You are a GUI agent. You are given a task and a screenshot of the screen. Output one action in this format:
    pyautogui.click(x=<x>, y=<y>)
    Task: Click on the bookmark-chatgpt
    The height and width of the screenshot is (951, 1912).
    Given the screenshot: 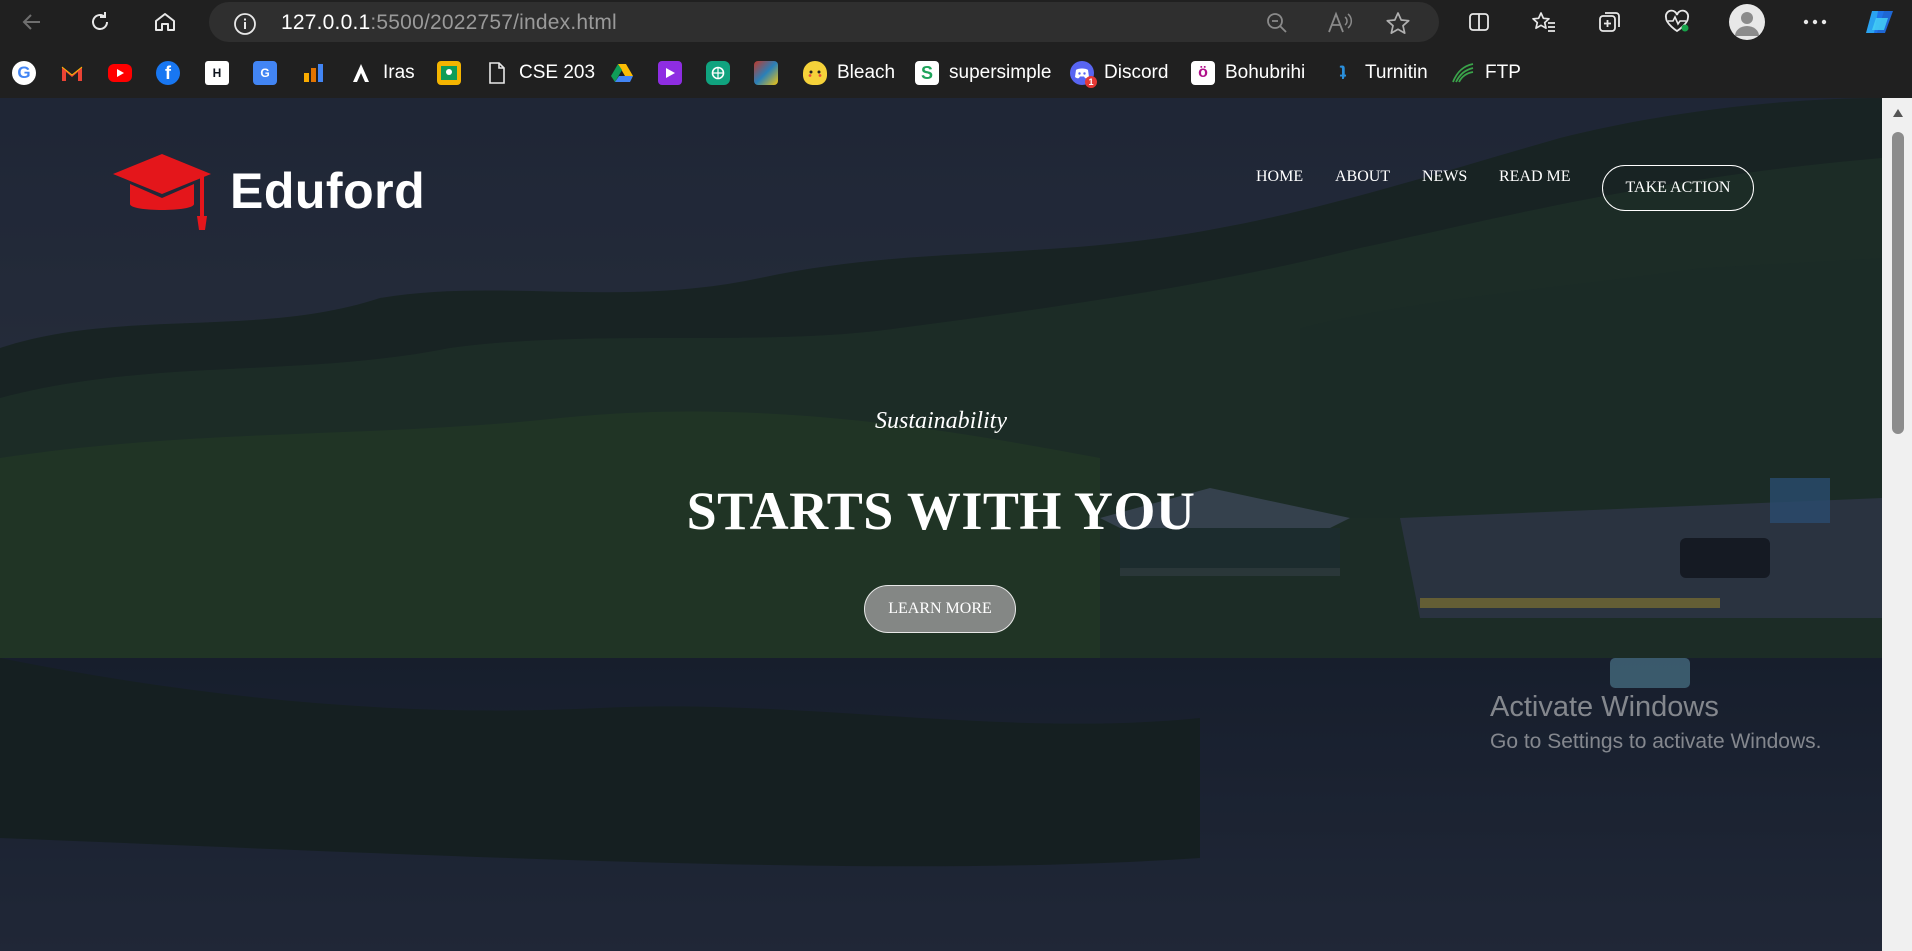 What is the action you would take?
    pyautogui.click(x=718, y=73)
    